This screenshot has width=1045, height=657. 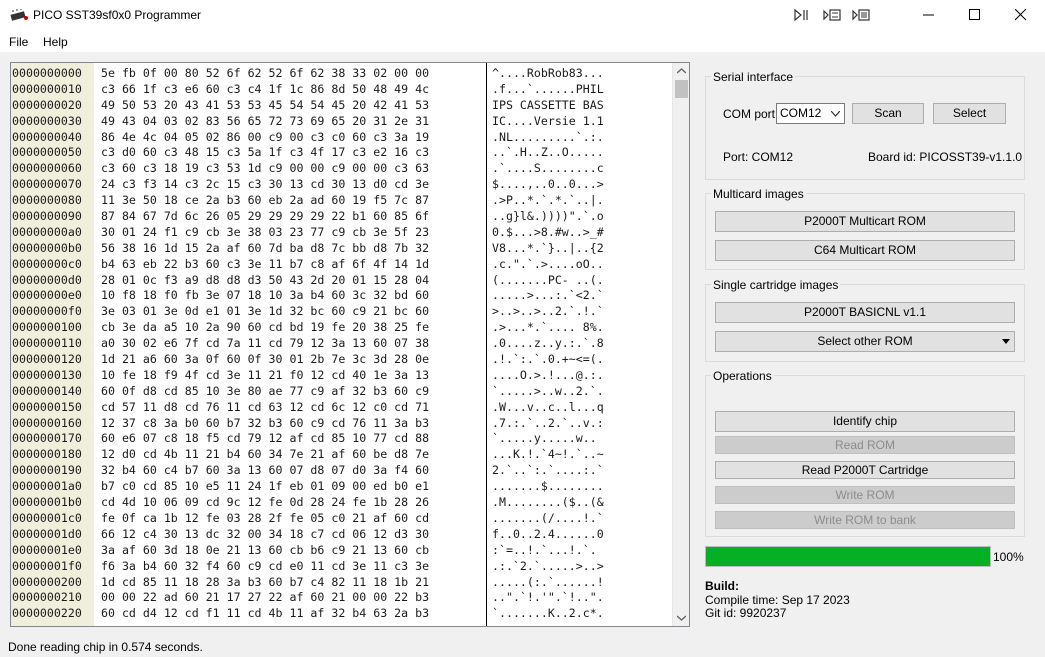 I want to click on hex-ascii-row: .`....S........c, so click(x=548, y=169).